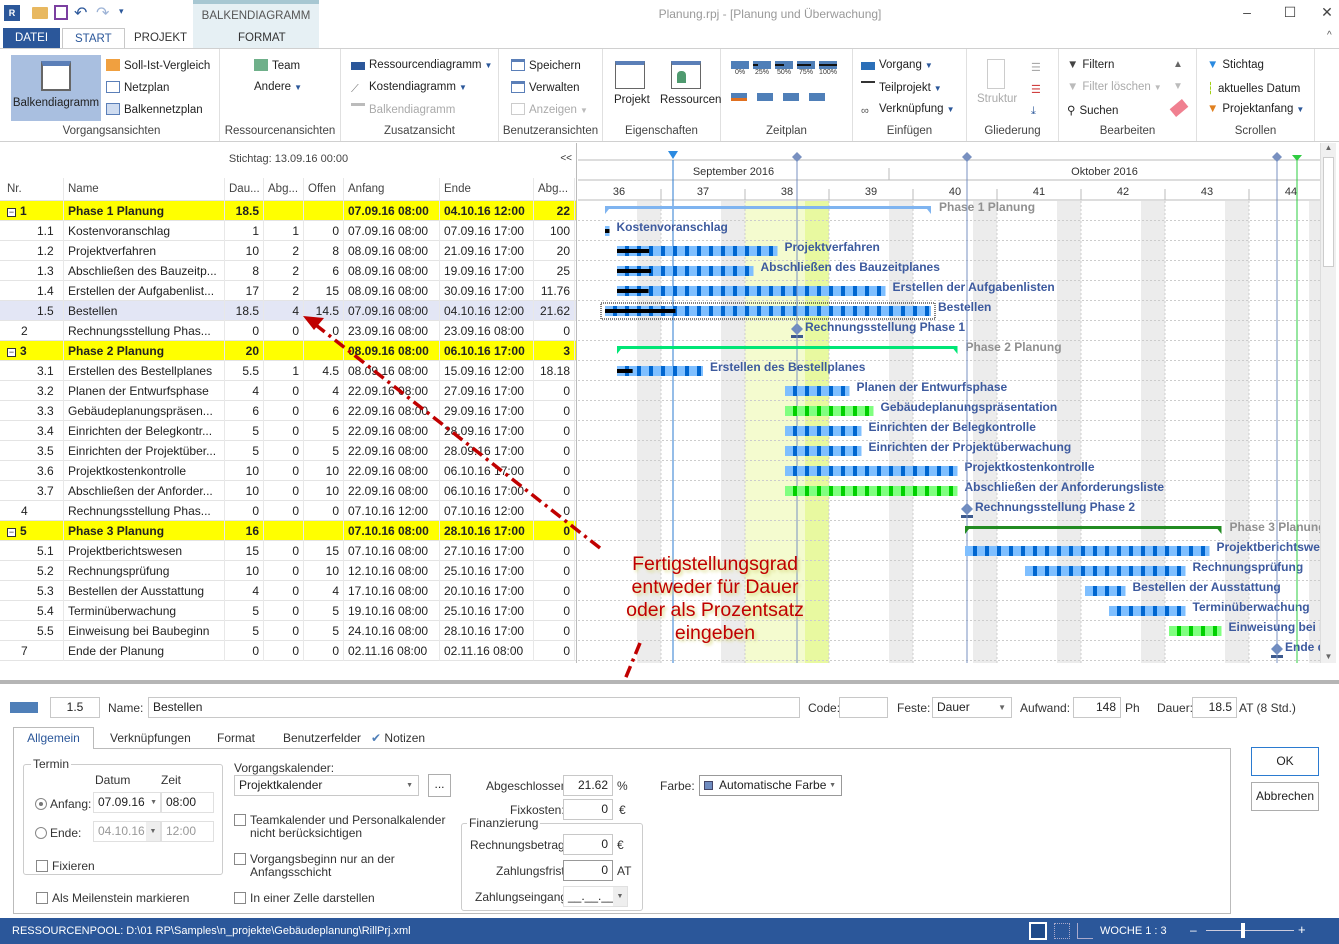  What do you see at coordinates (80, 13) in the screenshot?
I see `undo-icon: ↶` at bounding box center [80, 13].